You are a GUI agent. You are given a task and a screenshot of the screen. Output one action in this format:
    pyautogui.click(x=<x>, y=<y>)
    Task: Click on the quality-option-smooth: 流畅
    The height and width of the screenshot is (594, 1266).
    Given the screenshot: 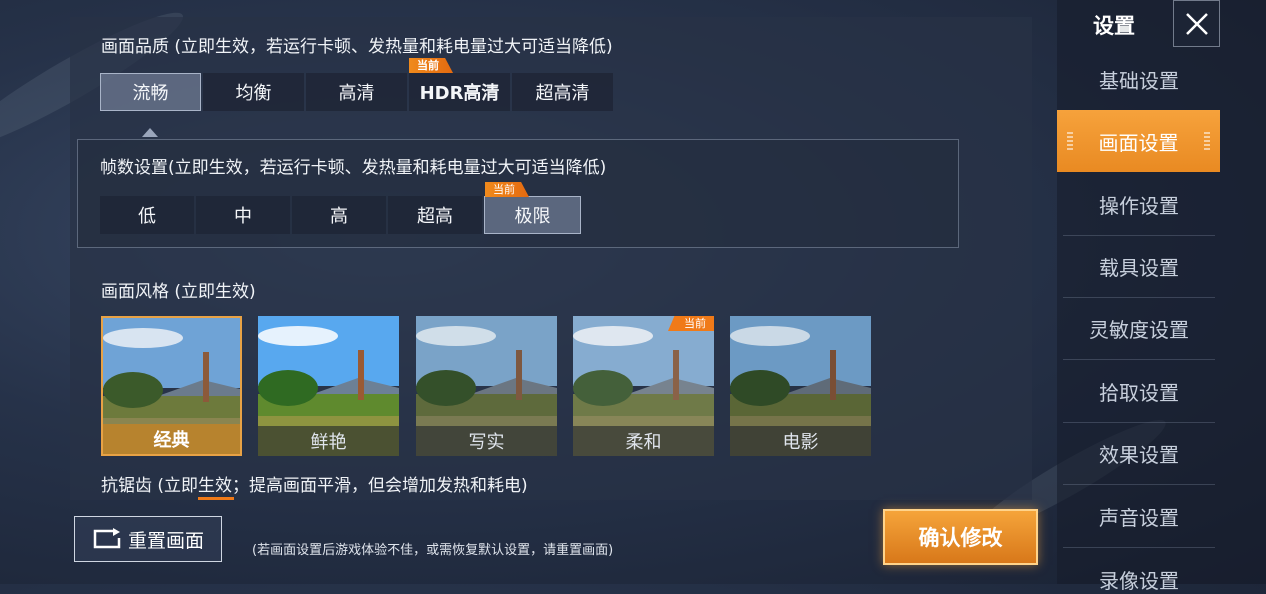 What is the action you would take?
    pyautogui.click(x=150, y=92)
    